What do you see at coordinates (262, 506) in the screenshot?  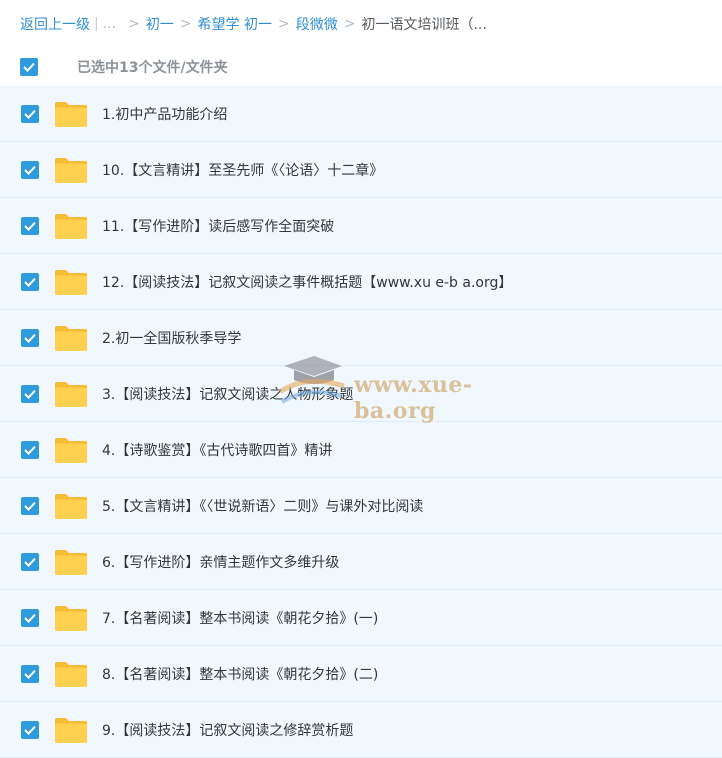 I see `file-name: 5.【文言精讲】《〈世说新语〉二则》与课外对比阅读` at bounding box center [262, 506].